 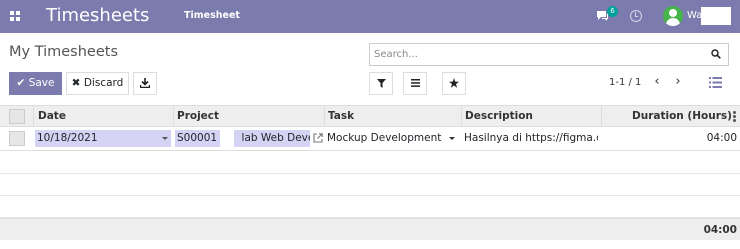 I want to click on filter-icon, so click(x=381, y=83).